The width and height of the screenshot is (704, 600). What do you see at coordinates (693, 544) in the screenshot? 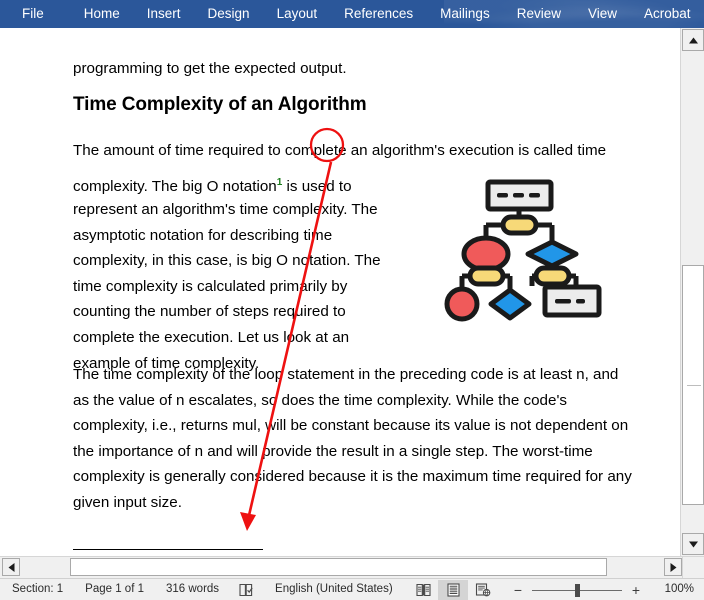
I see `triangle-down-icon` at bounding box center [693, 544].